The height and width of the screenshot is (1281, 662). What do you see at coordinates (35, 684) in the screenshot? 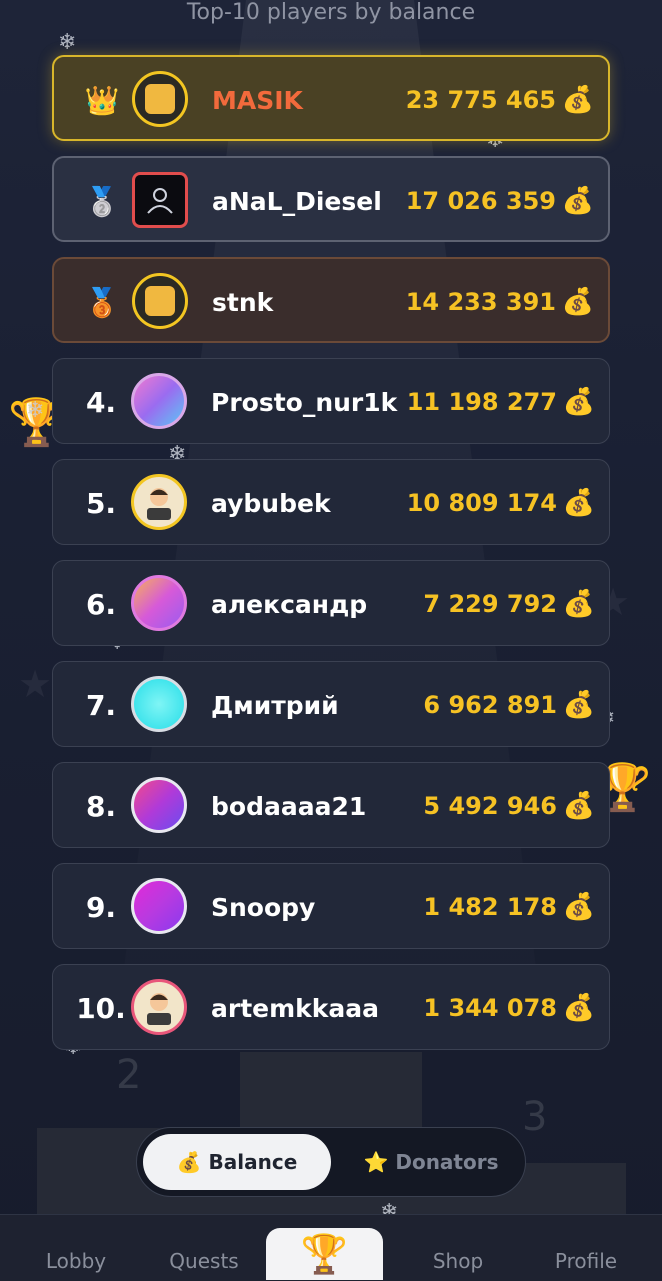
I see `star-icon: ★` at bounding box center [35, 684].